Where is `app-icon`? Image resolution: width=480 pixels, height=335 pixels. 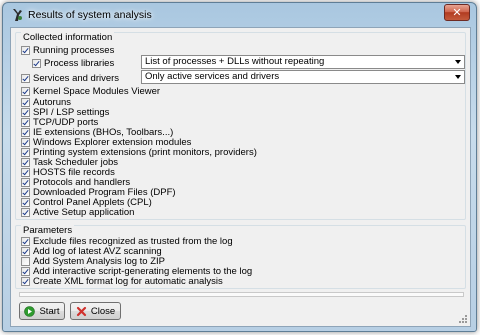 app-icon is located at coordinates (17, 15).